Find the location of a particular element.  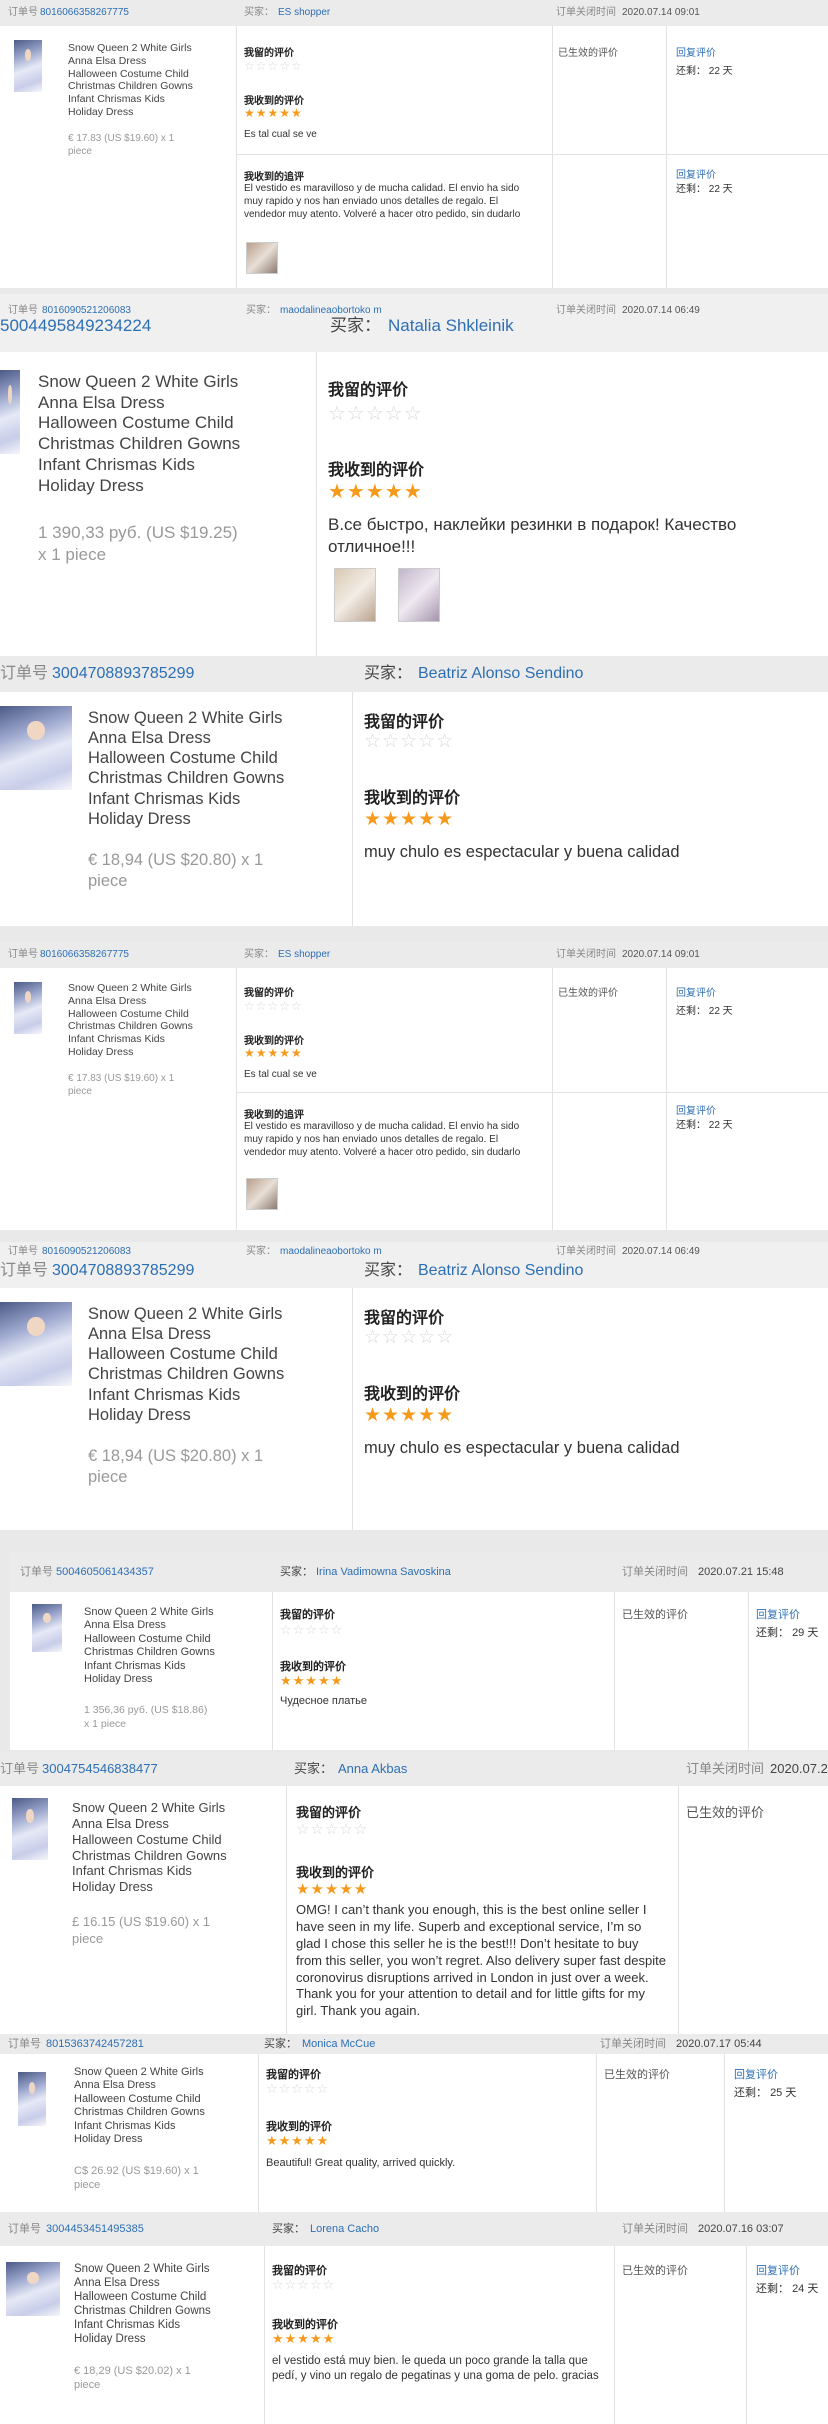

buyer-link: Anna Akbas is located at coordinates (372, 1769).